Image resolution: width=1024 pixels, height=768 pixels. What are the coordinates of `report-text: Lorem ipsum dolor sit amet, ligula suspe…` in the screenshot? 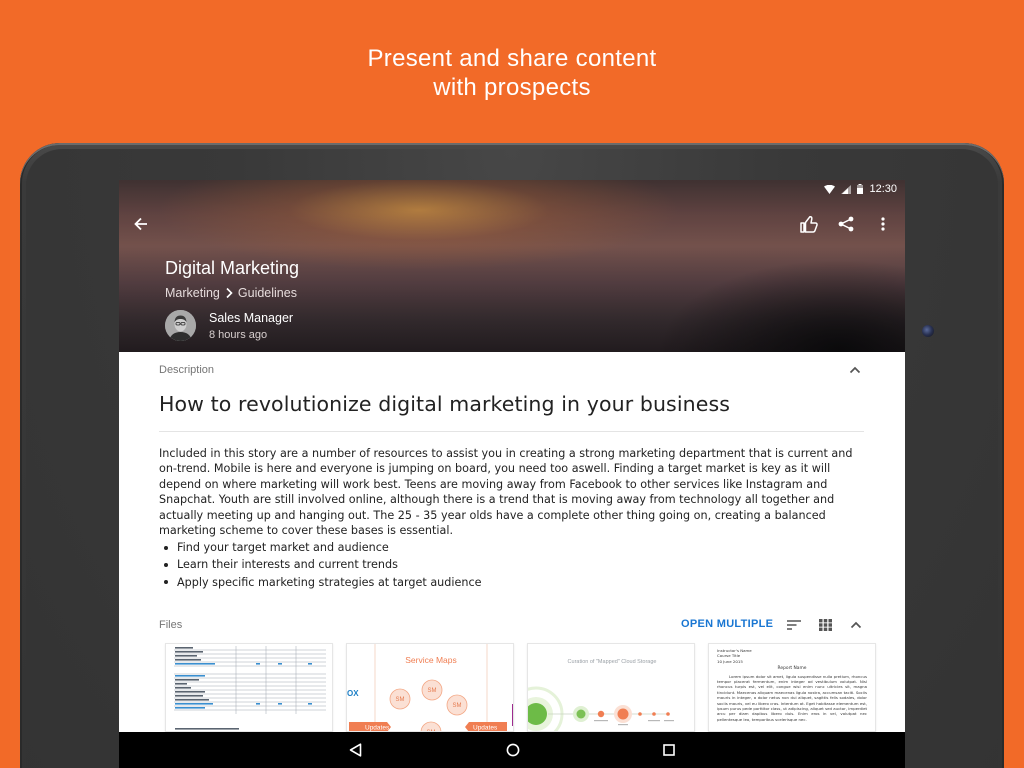 It's located at (792, 697).